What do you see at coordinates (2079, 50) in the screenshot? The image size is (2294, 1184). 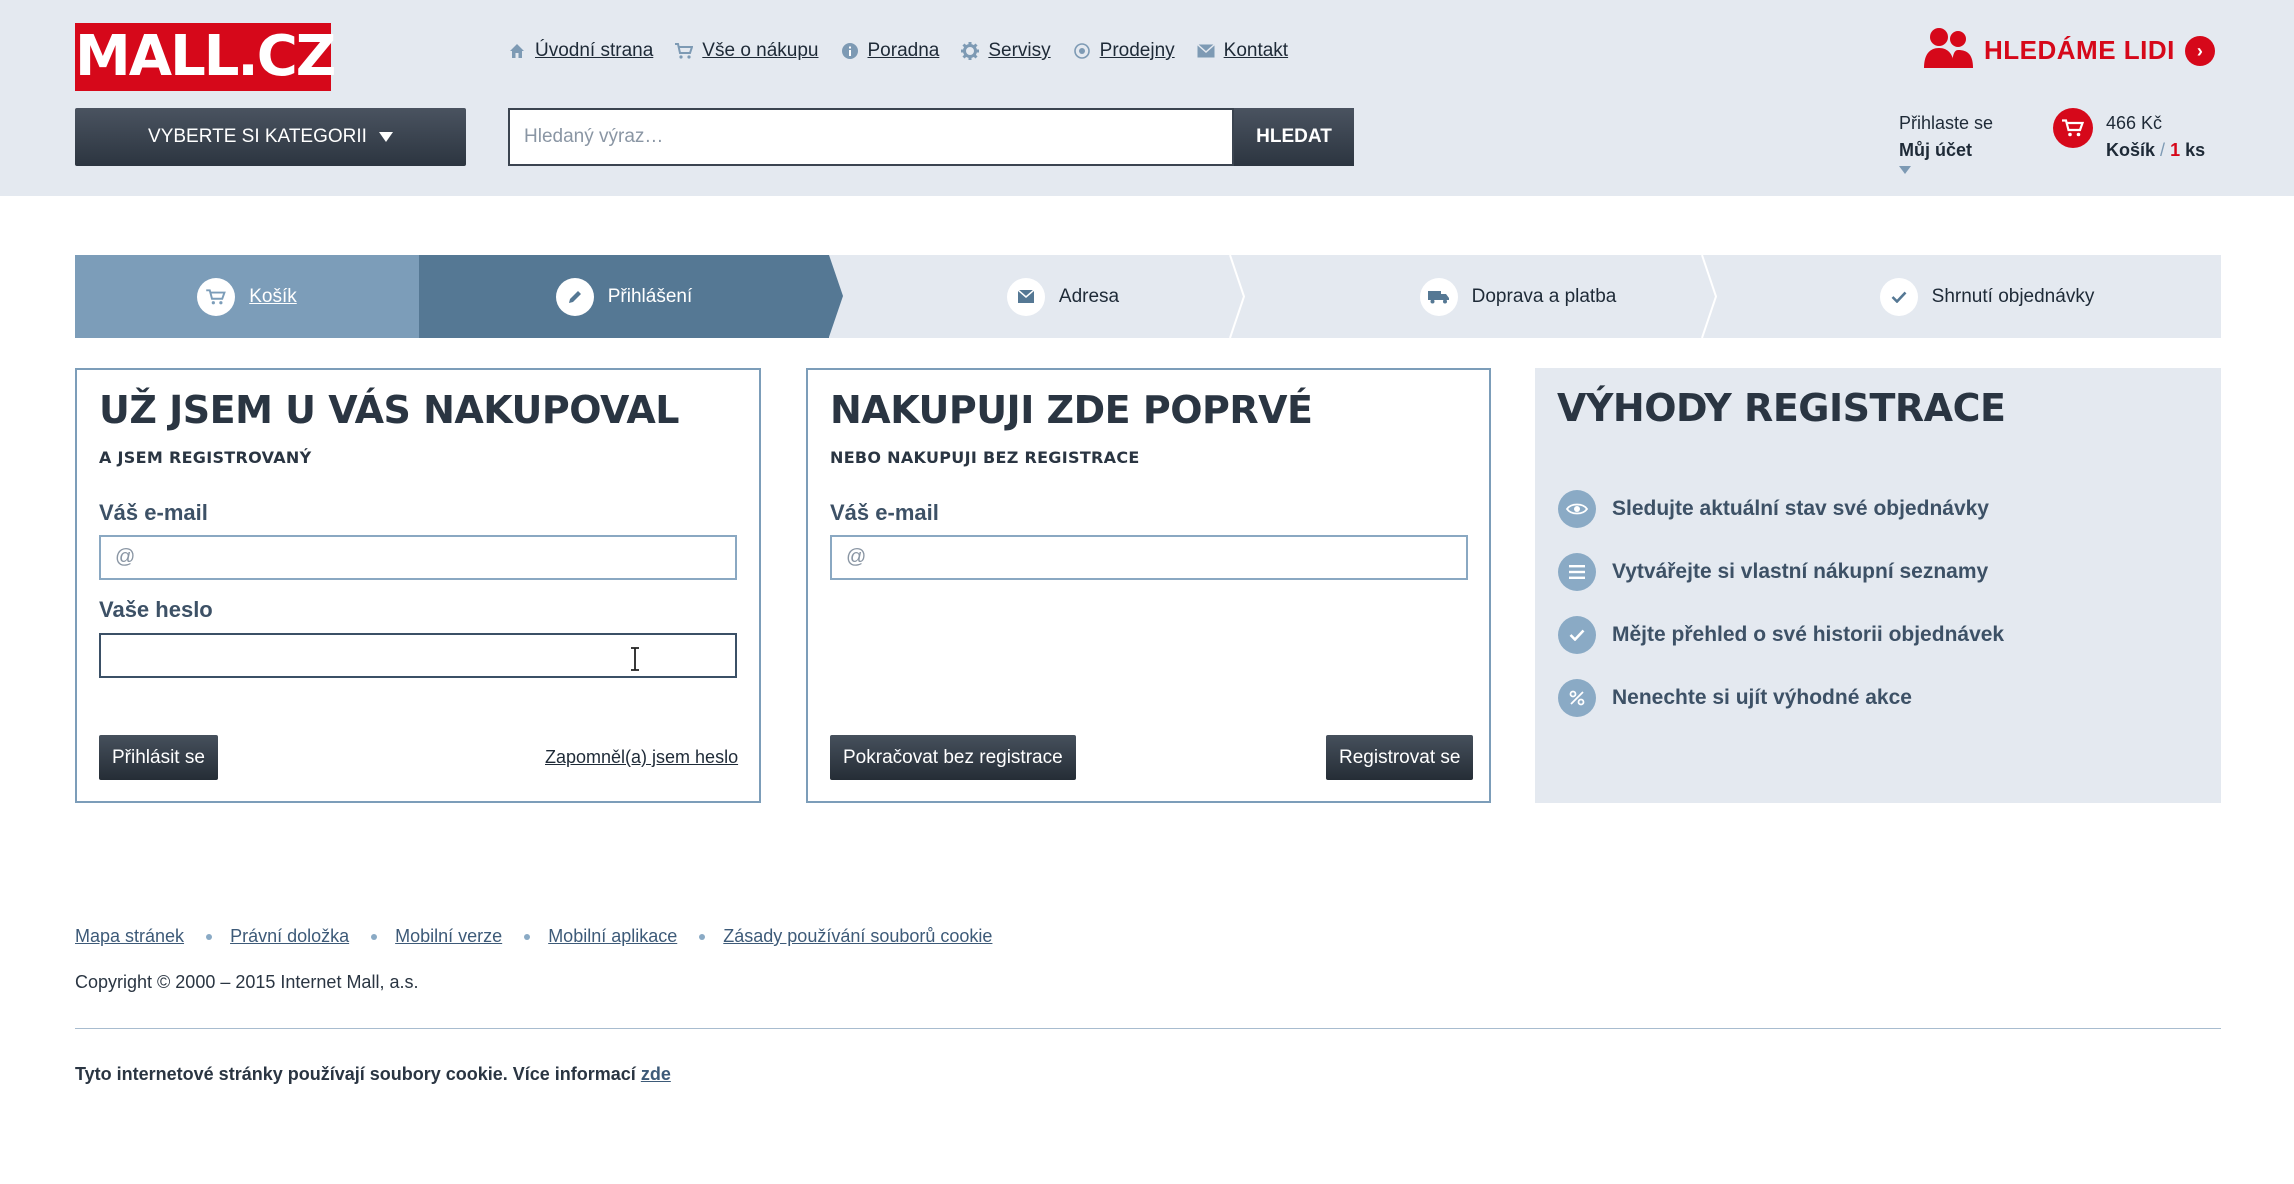 I see `hiring-label: HLEDÁME LIDI` at bounding box center [2079, 50].